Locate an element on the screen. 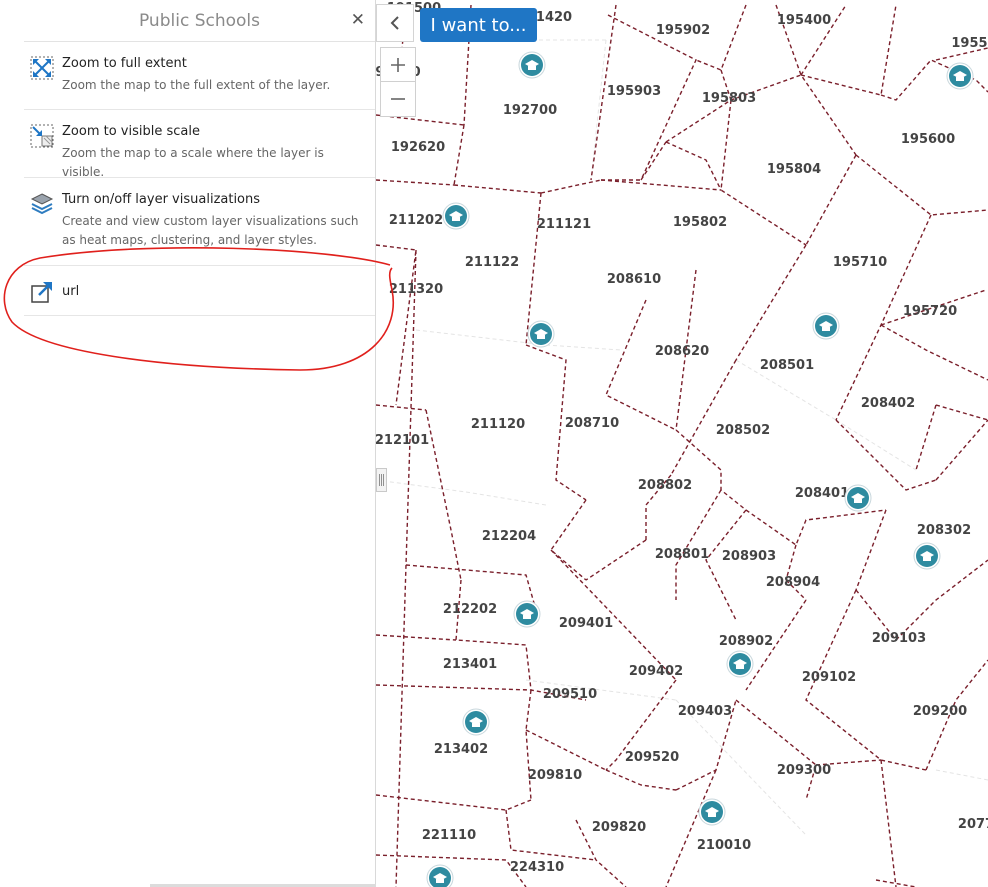 The height and width of the screenshot is (887, 988). tract-label: 213401 is located at coordinates (470, 664).